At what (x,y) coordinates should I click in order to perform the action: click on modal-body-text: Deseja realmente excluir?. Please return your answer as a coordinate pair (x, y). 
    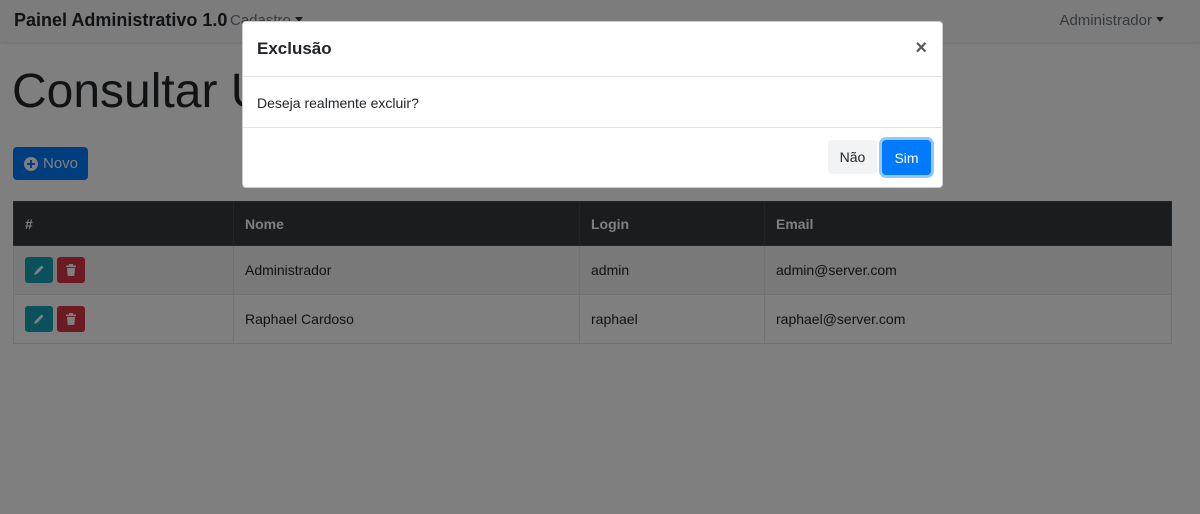
    Looking at the image, I should click on (338, 103).